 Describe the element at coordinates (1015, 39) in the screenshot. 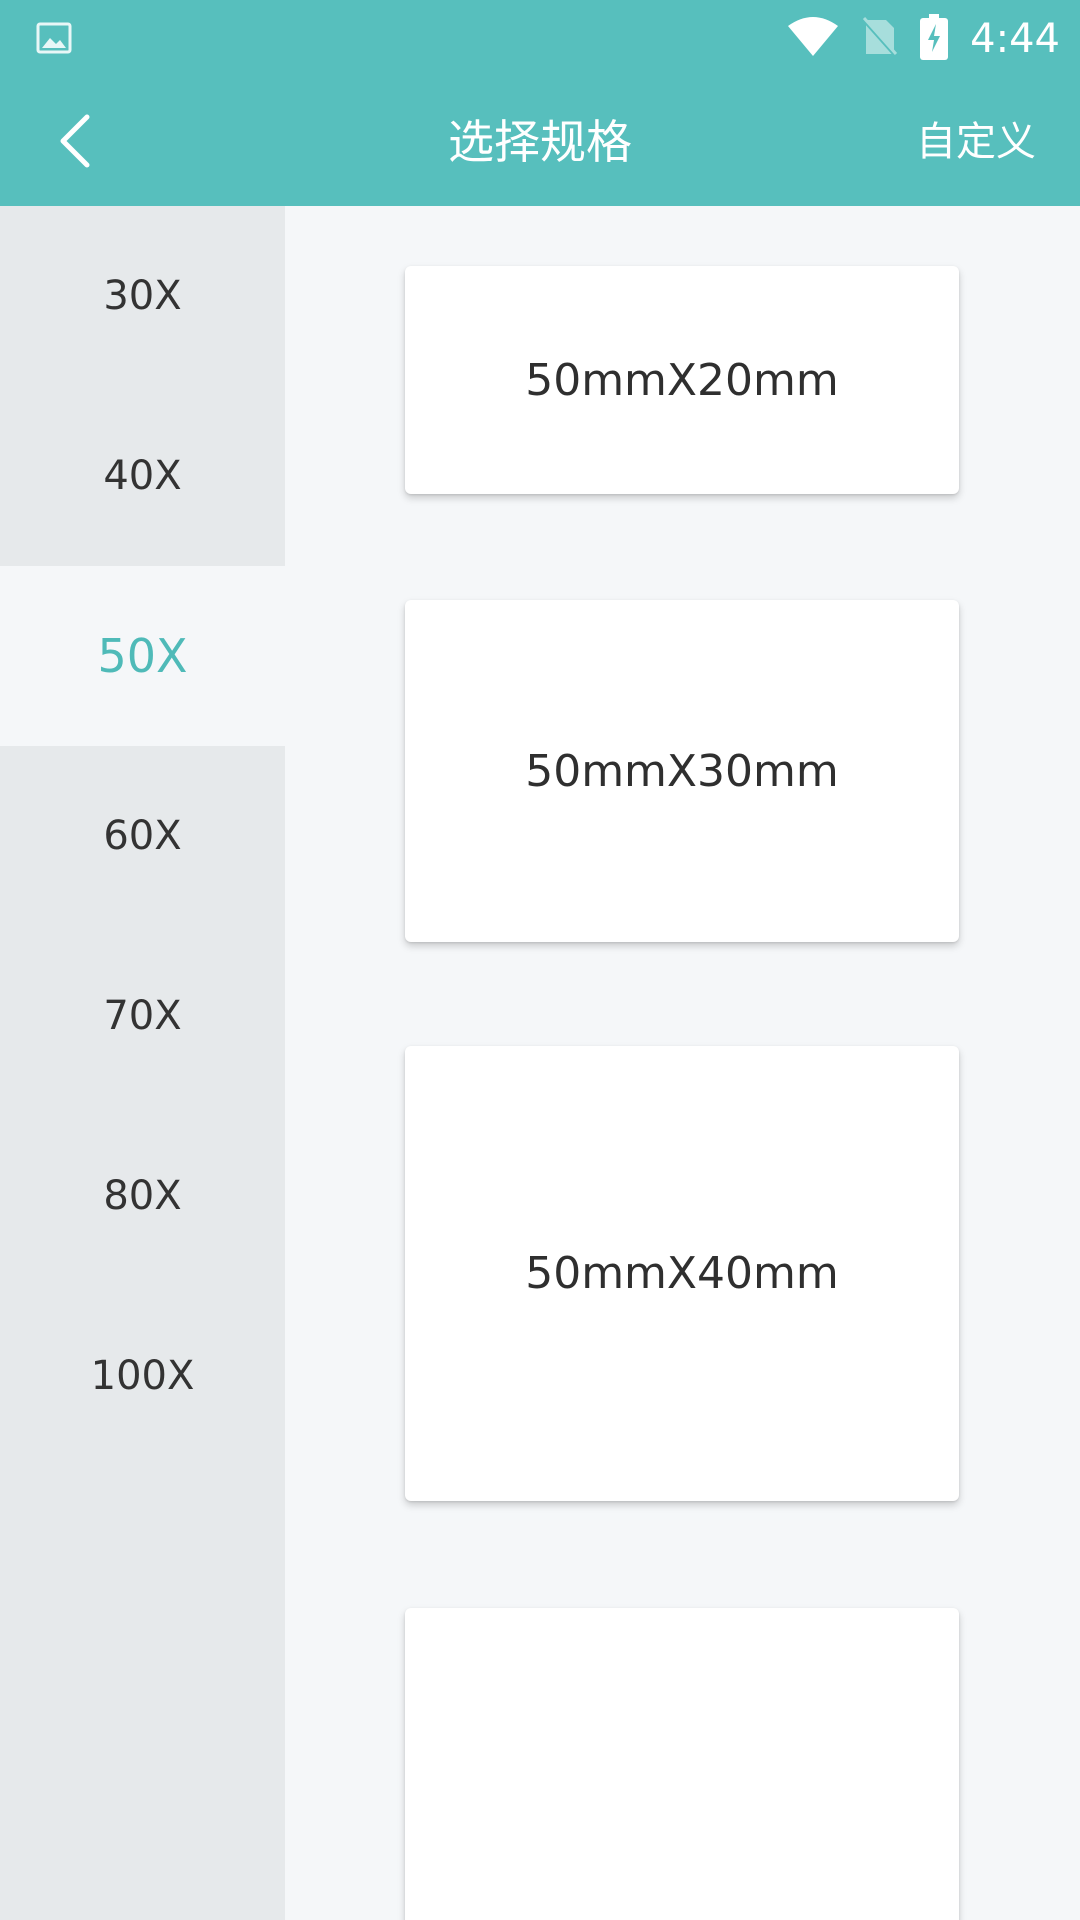

I see `status-time: 4:44` at that location.